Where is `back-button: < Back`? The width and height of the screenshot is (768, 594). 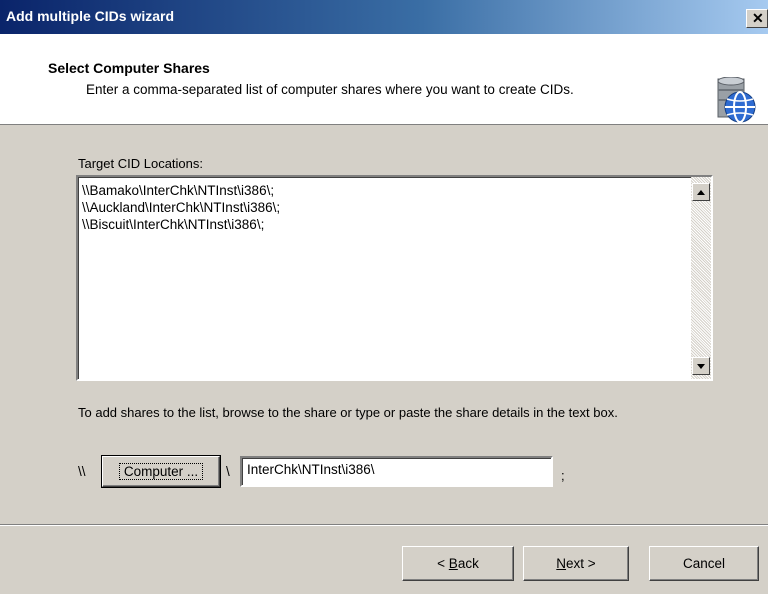 back-button: < Back is located at coordinates (458, 563).